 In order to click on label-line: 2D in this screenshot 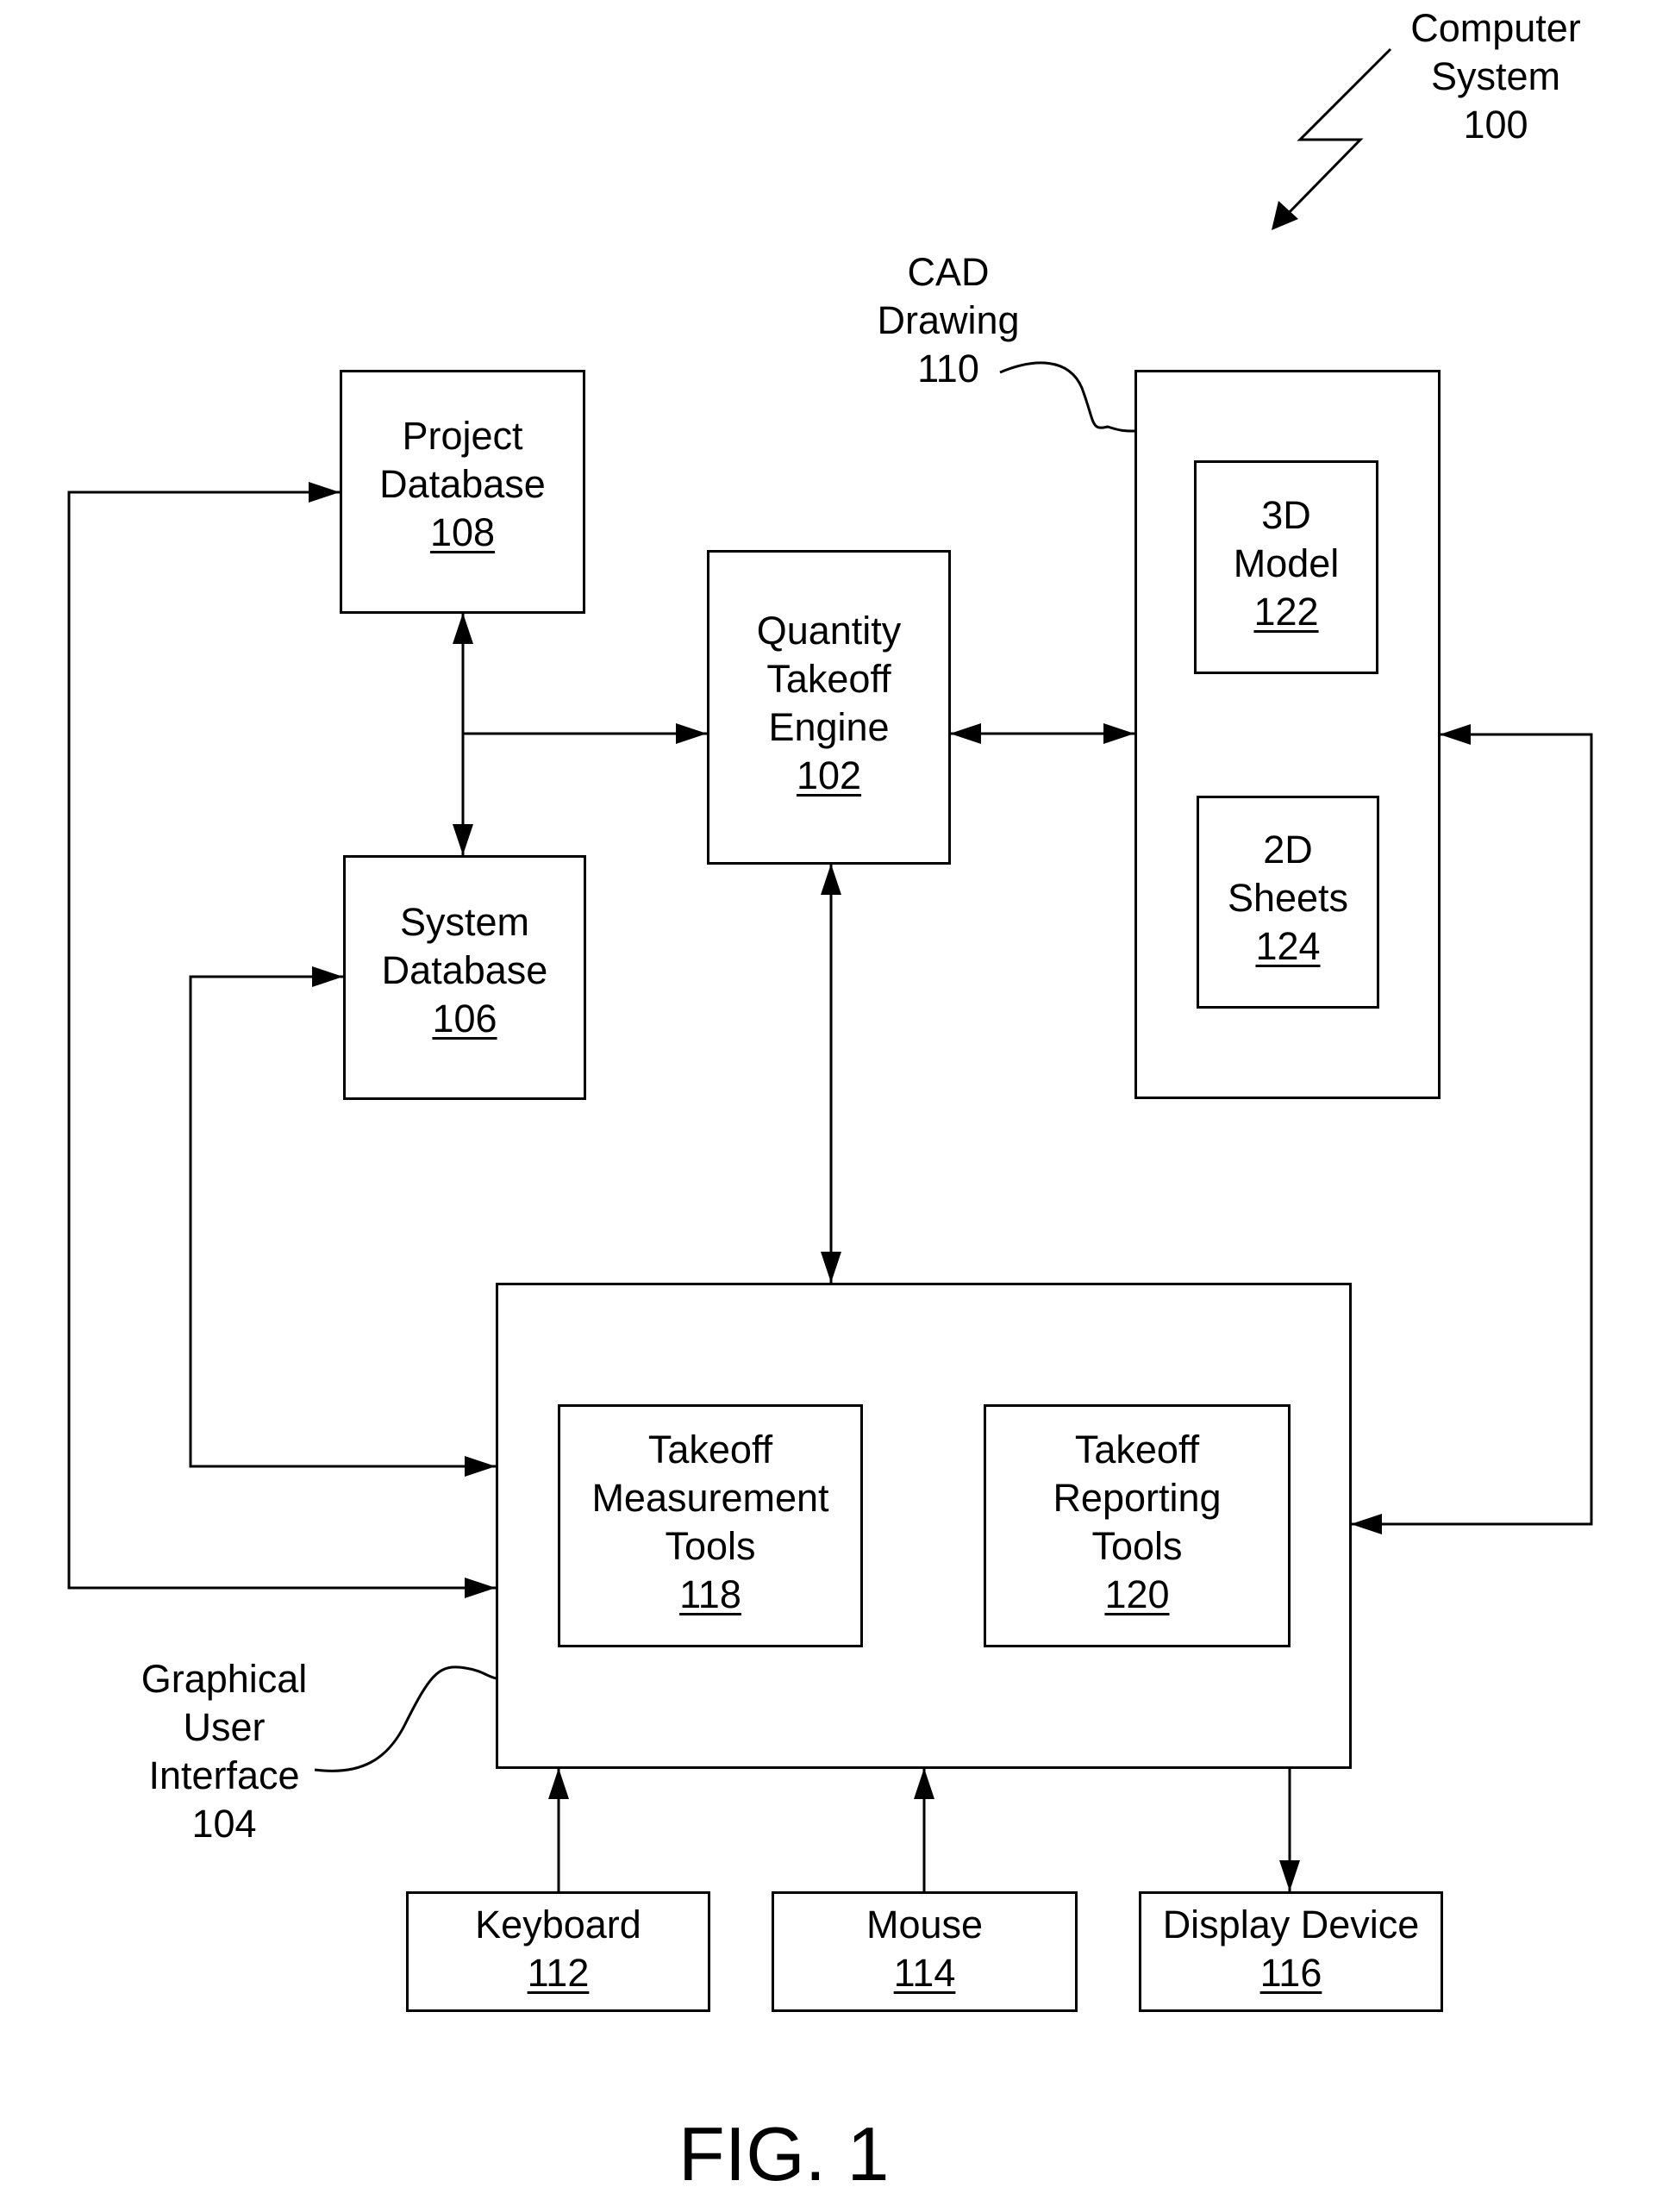, I will do `click(1288, 850)`.